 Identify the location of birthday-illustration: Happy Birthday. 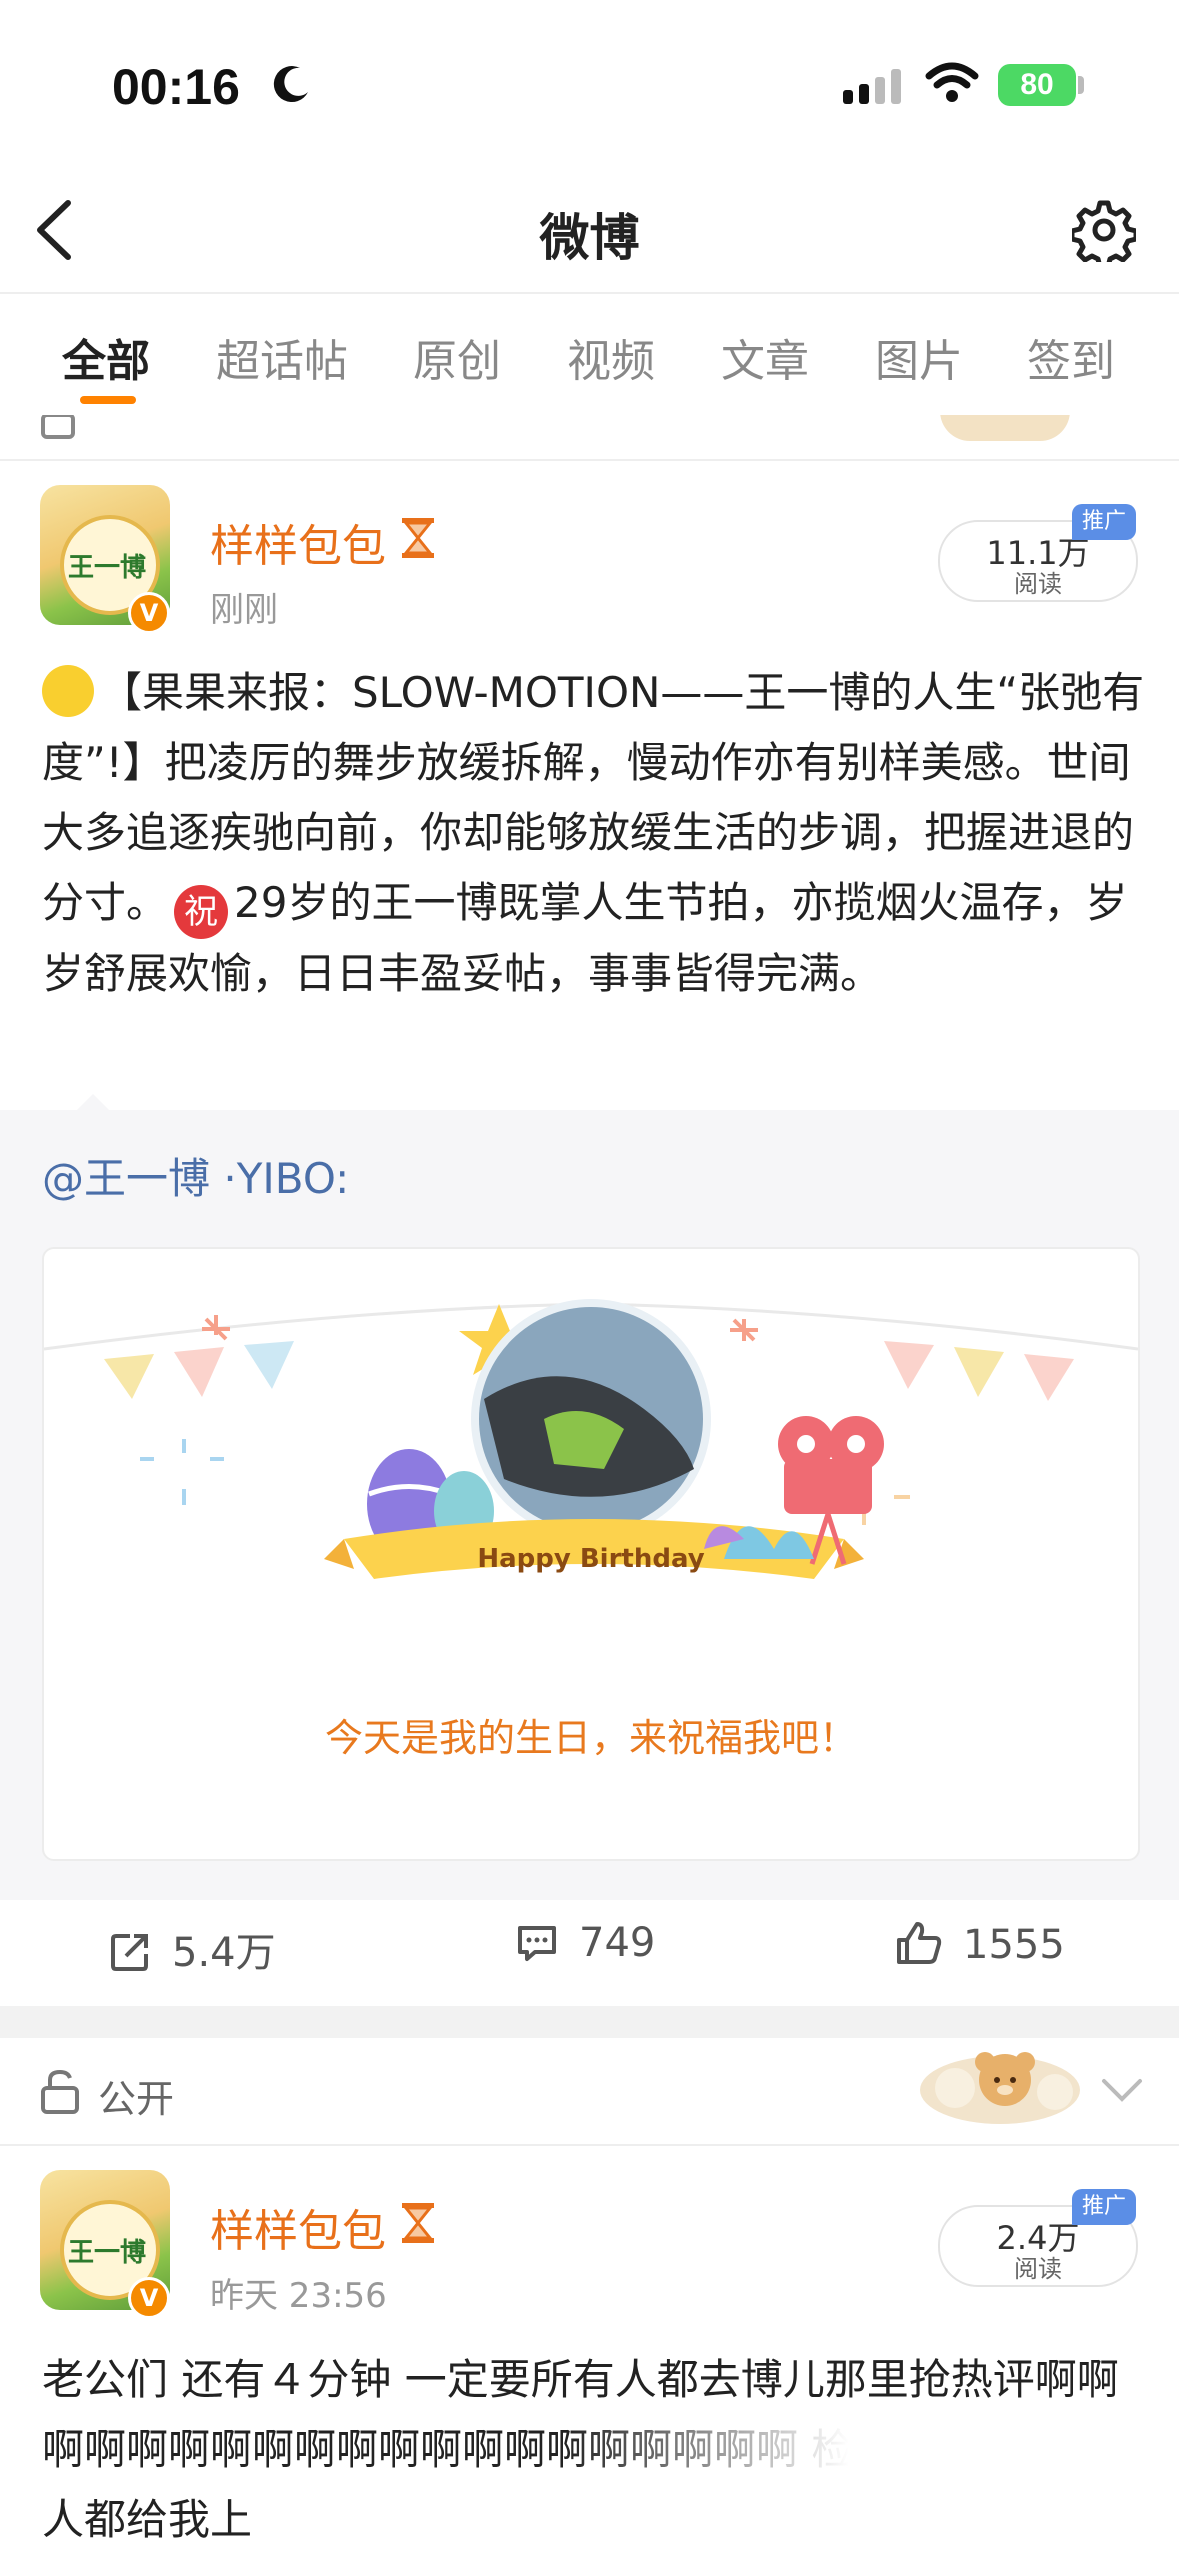
(591, 1439).